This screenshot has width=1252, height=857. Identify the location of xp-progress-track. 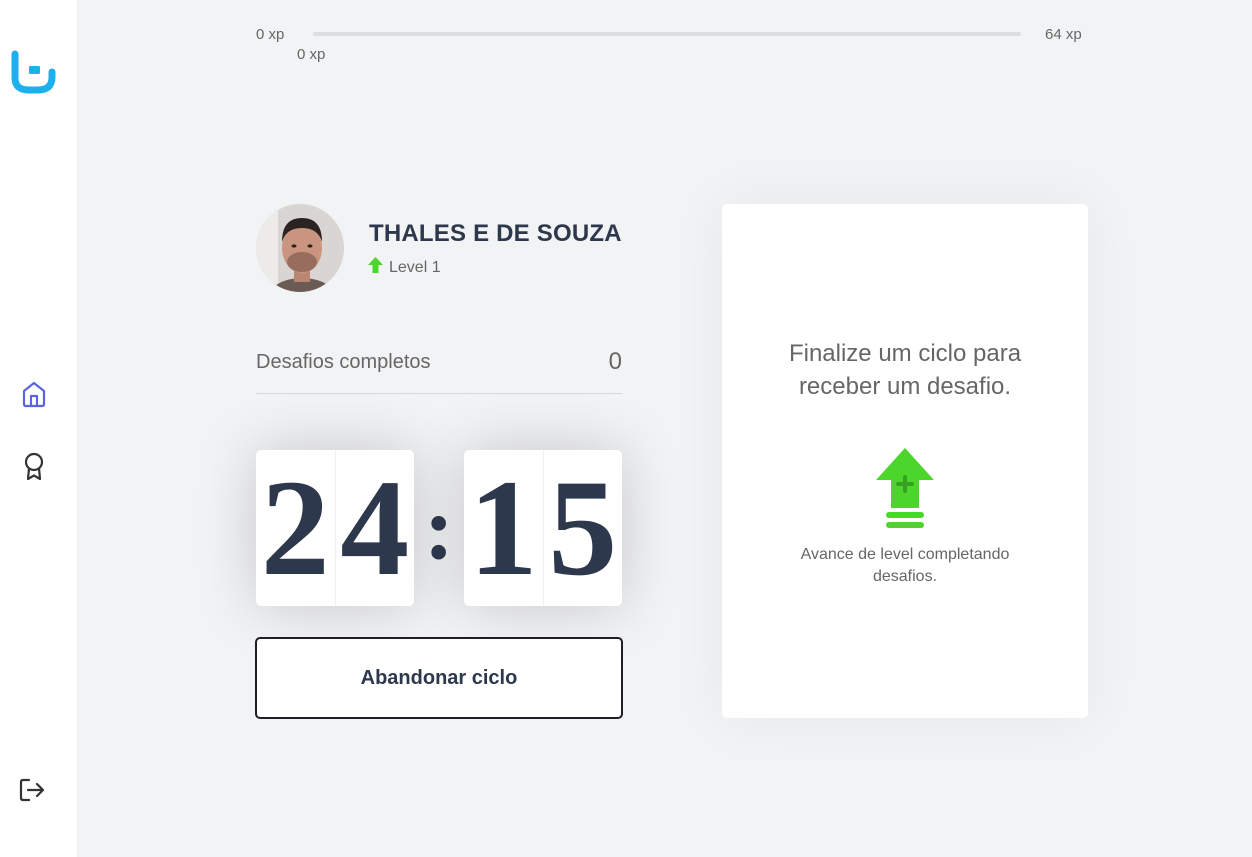
(667, 34).